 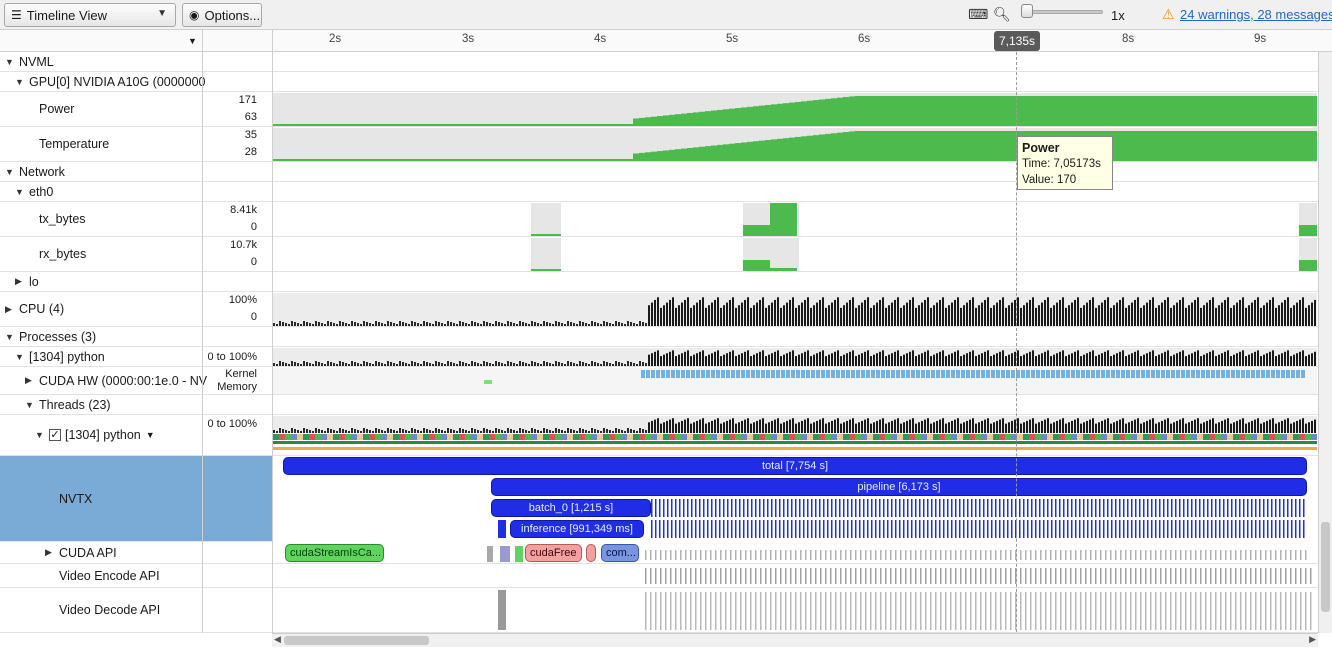 I want to click on vertical-scroll-thumb, so click(x=1325, y=567).